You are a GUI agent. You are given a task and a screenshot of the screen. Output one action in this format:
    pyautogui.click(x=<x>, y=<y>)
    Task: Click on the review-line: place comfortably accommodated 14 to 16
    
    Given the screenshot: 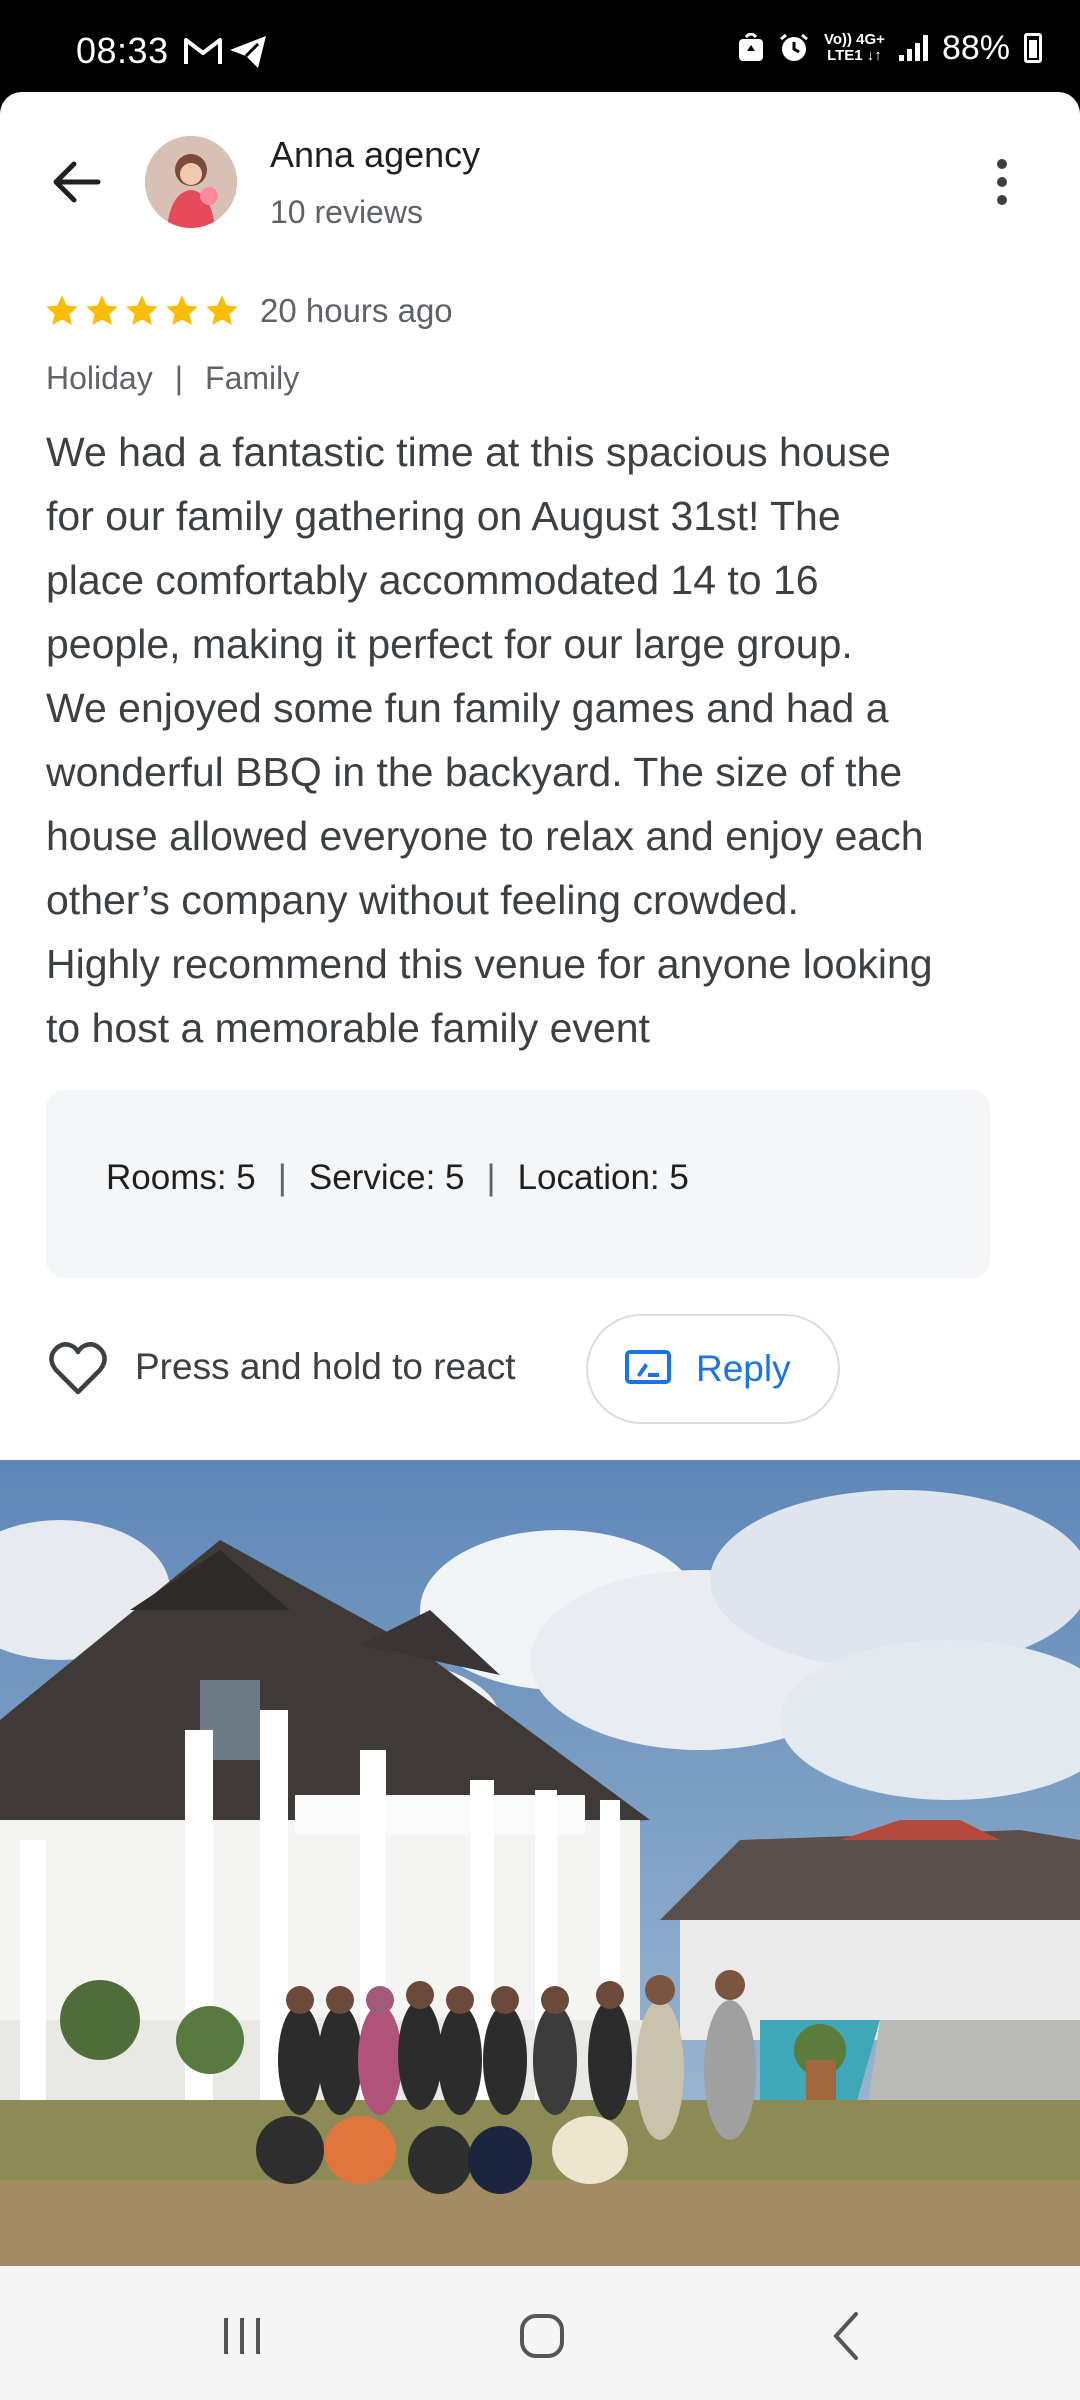 What is the action you would take?
    pyautogui.click(x=432, y=580)
    